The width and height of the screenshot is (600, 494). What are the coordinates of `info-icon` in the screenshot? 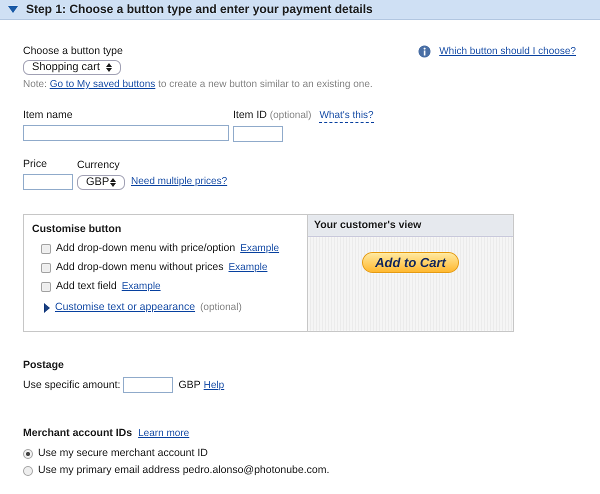 It's located at (425, 51).